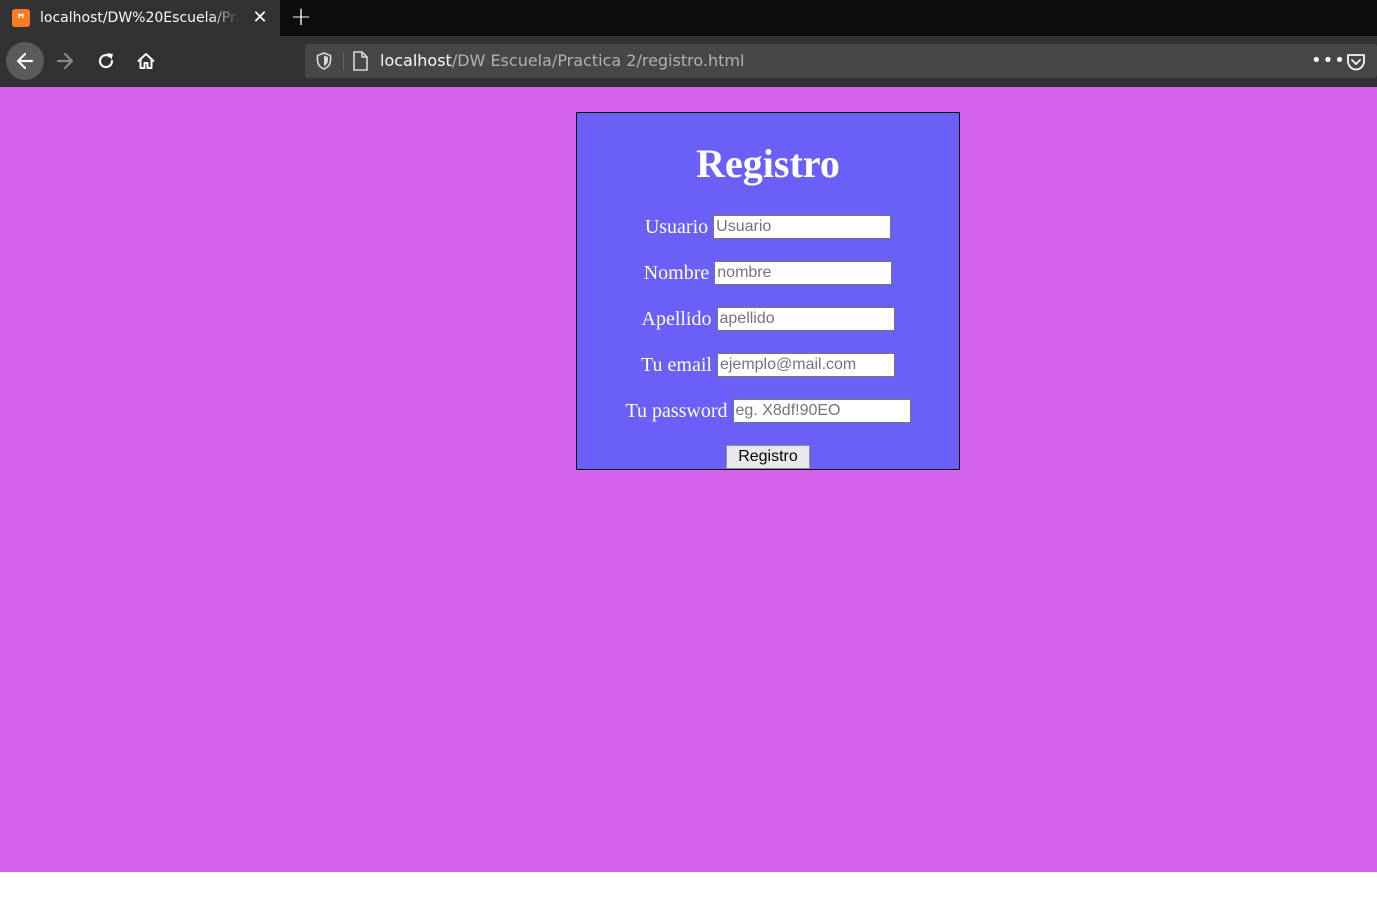  I want to click on usuario-row: Usuario, so click(768, 227).